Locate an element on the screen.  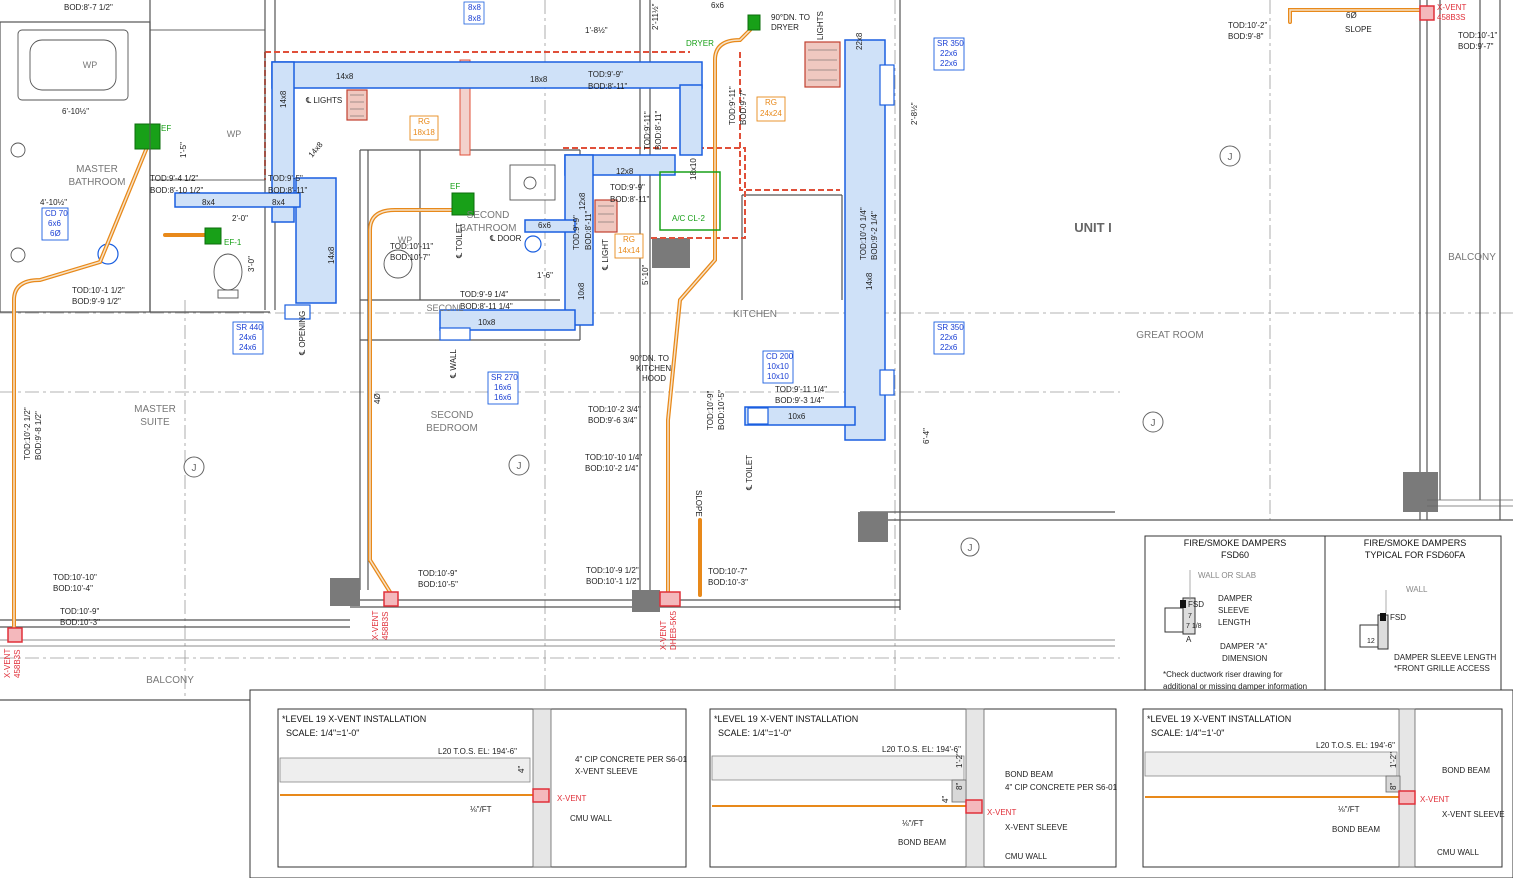
detail1-label-3: CMU WALL is located at coordinates (591, 818).